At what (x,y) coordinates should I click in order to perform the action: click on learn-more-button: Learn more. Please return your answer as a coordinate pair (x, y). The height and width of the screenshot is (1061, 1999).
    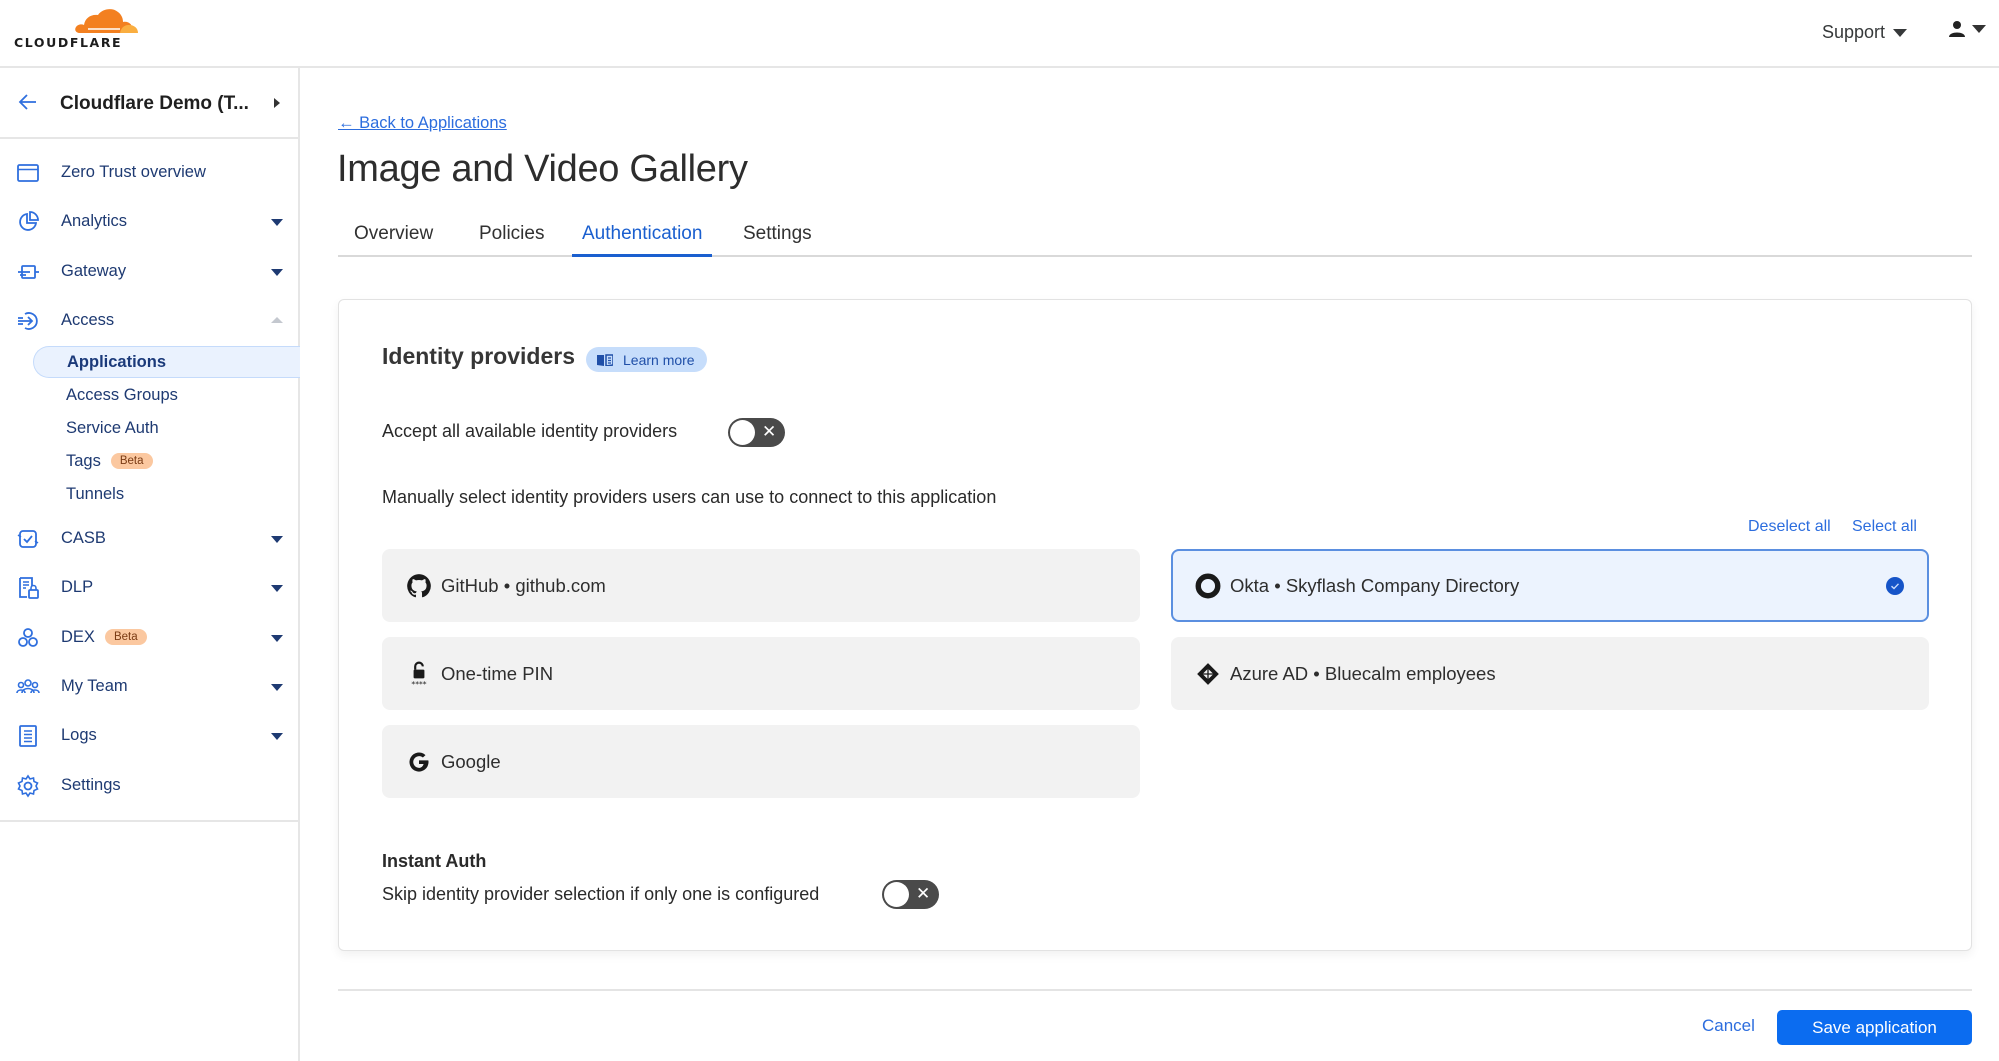
    Looking at the image, I should click on (646, 359).